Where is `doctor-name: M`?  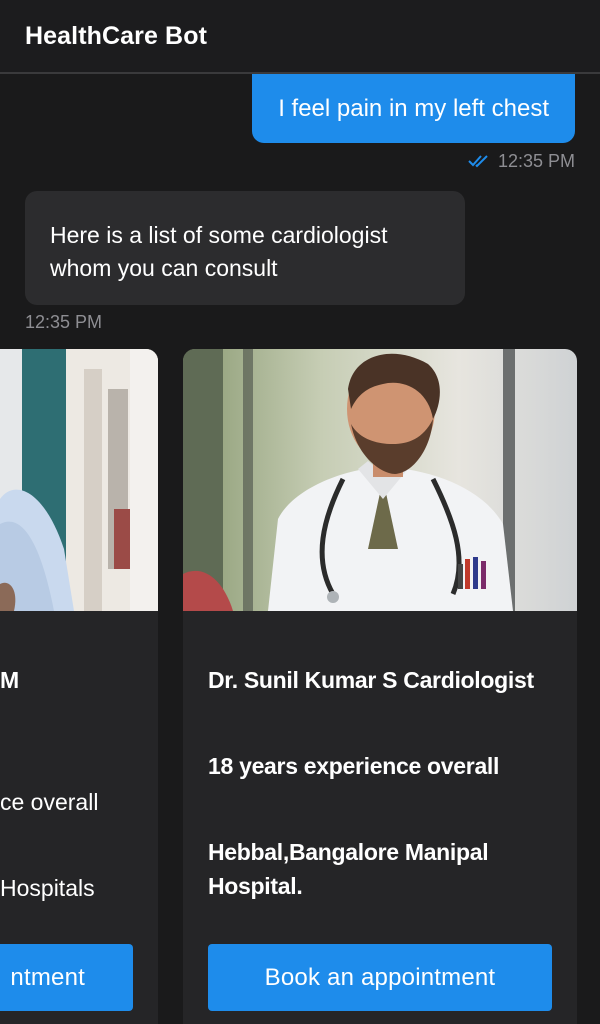 doctor-name: M is located at coordinates (10, 680).